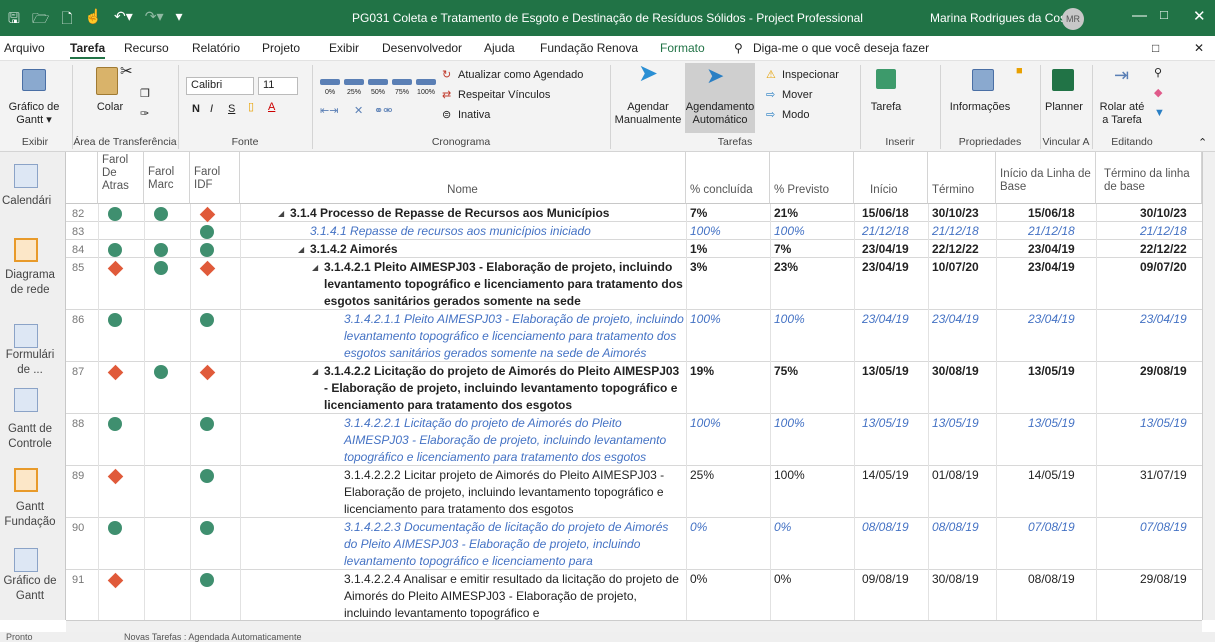 This screenshot has height=642, width=1215. I want to click on info-button: Informações, so click(980, 107).